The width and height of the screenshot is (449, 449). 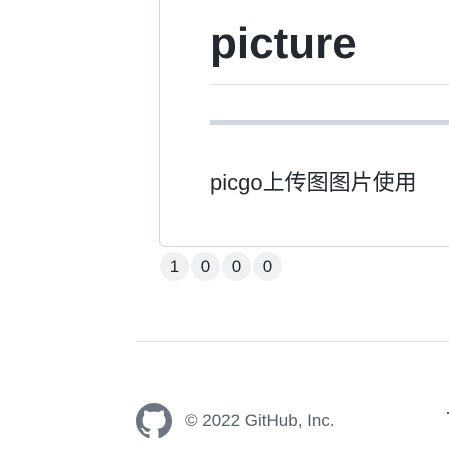 What do you see at coordinates (154, 421) in the screenshot?
I see `github-mark-icon` at bounding box center [154, 421].